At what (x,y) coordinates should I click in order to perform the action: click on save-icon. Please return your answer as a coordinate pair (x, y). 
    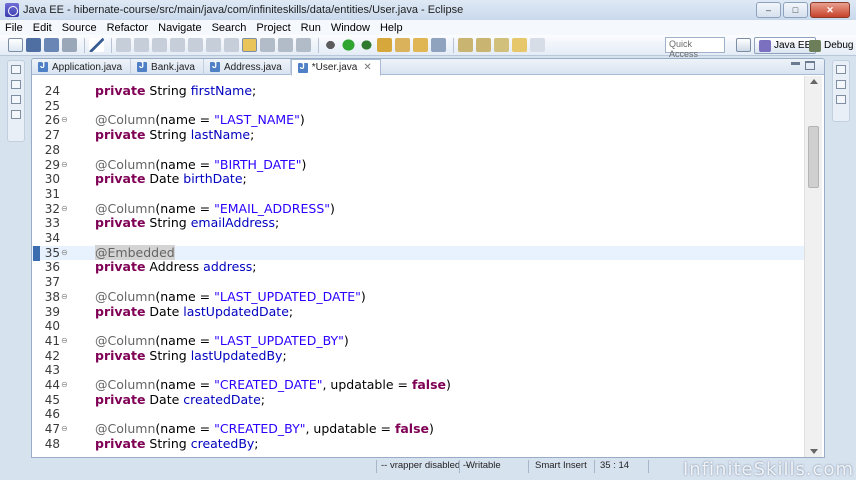
    Looking at the image, I should click on (33, 45).